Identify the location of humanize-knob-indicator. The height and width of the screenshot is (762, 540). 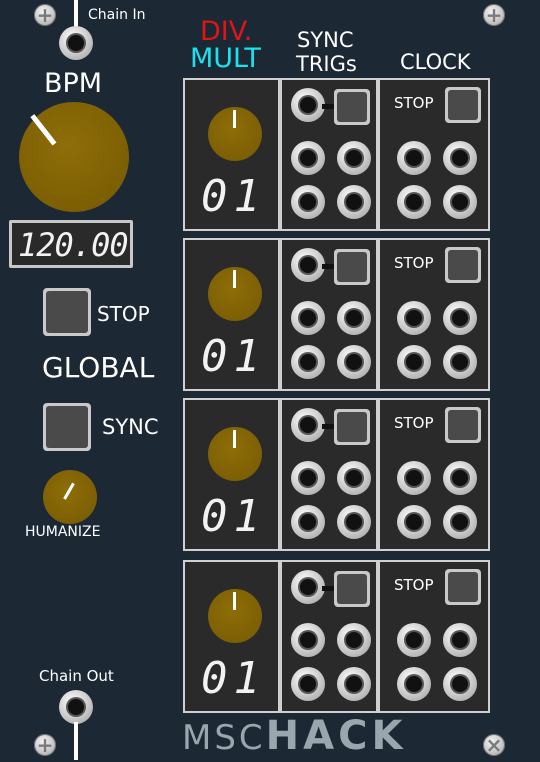
(69, 491).